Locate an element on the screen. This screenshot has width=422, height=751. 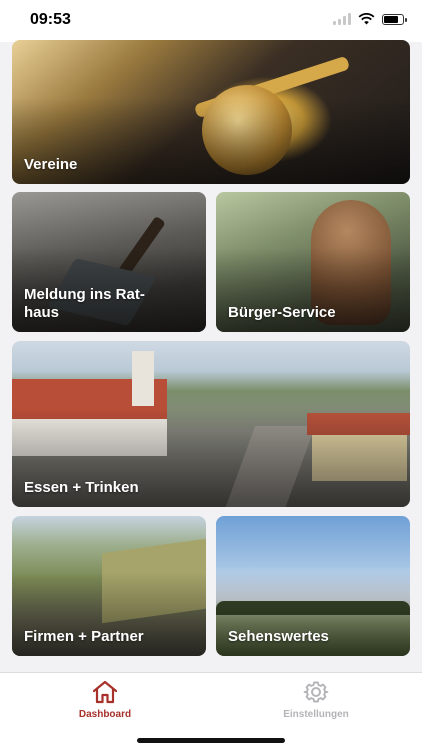
tile-label: Meldung ins Rat- haus is located at coordinates (84, 303).